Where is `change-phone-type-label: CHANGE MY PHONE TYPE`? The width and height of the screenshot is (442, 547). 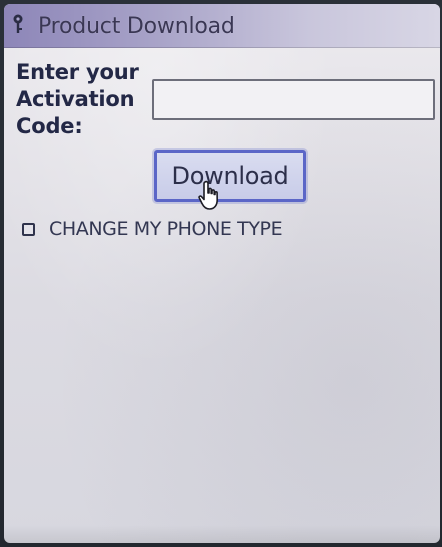 change-phone-type-label: CHANGE MY PHONE TYPE is located at coordinates (166, 229).